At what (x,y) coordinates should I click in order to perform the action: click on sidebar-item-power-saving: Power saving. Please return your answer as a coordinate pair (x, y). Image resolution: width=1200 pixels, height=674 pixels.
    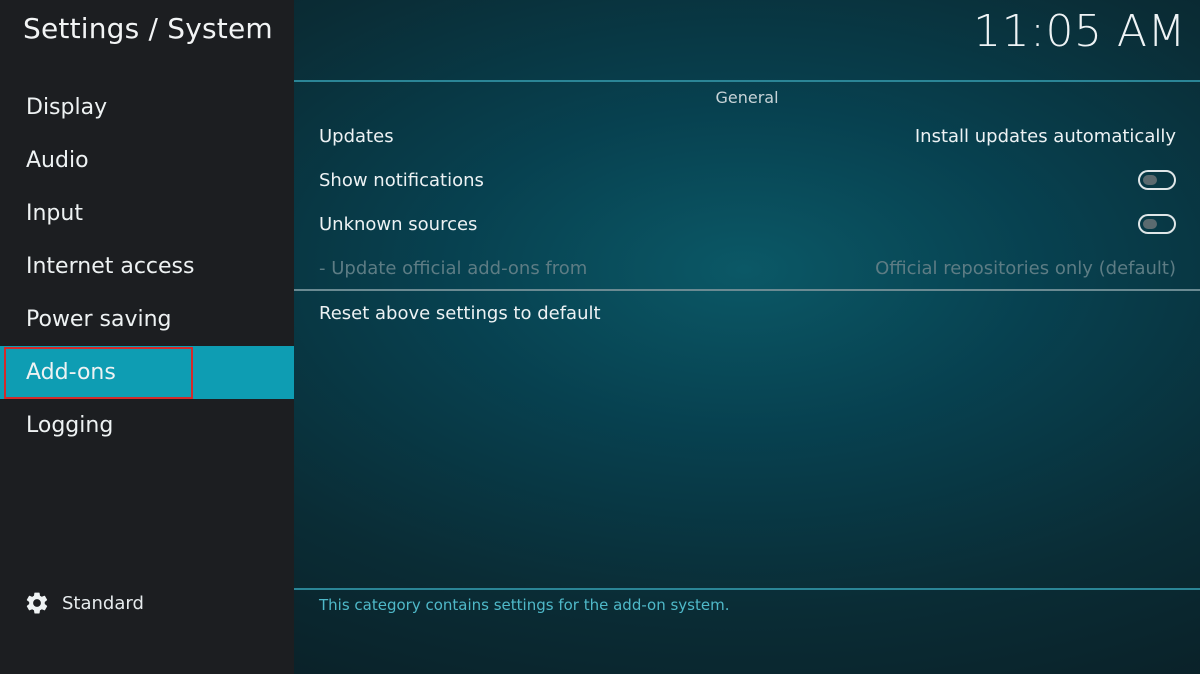
    Looking at the image, I should click on (147, 319).